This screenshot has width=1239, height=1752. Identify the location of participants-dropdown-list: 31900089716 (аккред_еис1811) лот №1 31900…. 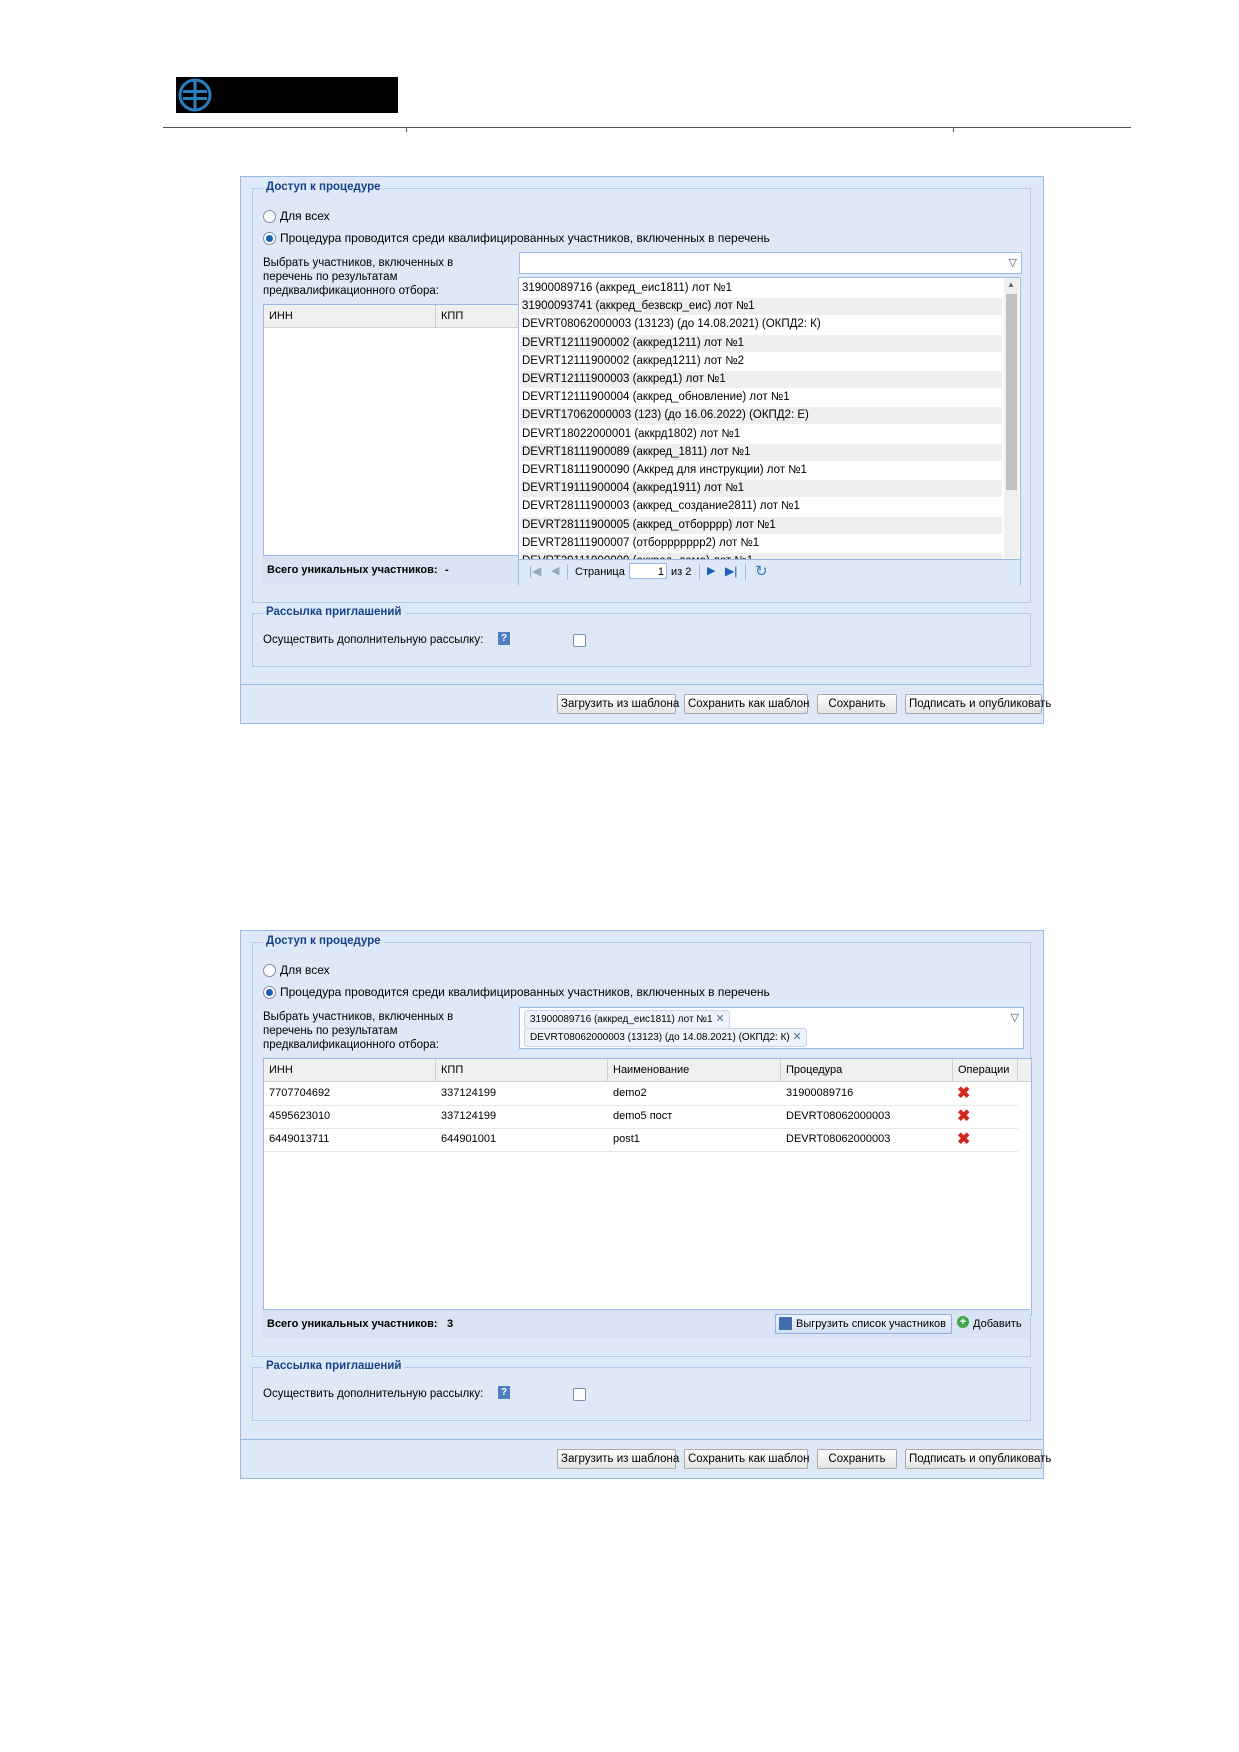
(769, 431).